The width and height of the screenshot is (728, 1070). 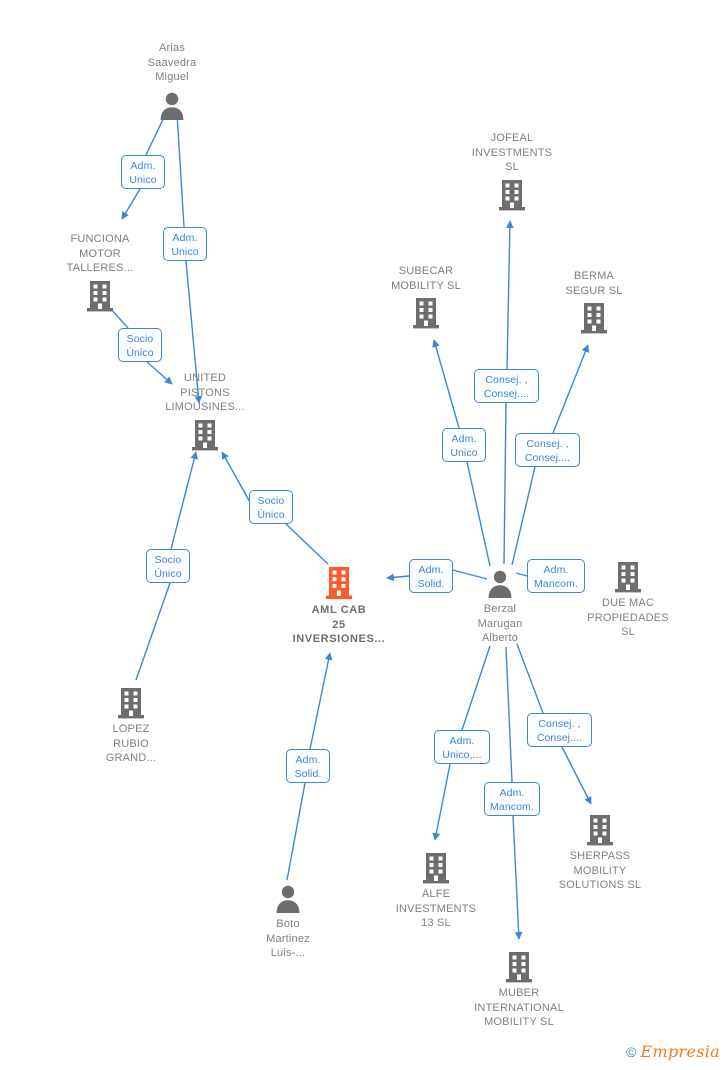 I want to click on edge-label-arias-funciona: Adm. Unico, so click(x=143, y=172).